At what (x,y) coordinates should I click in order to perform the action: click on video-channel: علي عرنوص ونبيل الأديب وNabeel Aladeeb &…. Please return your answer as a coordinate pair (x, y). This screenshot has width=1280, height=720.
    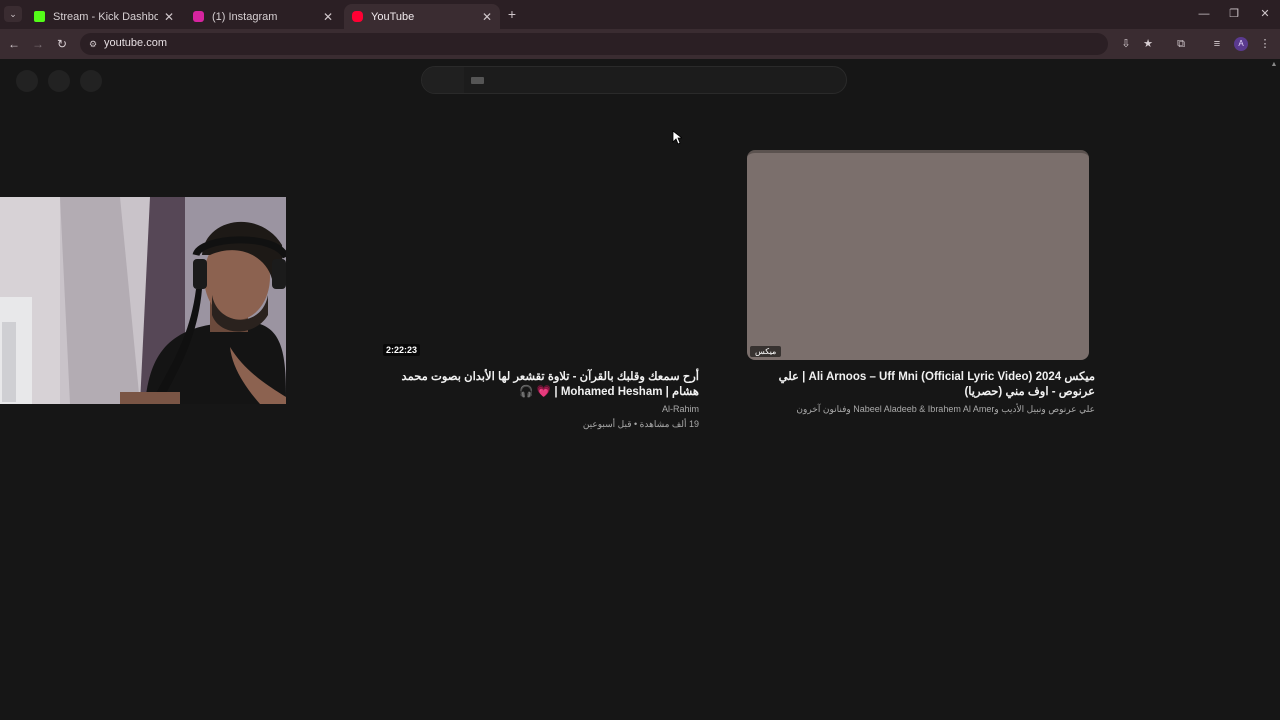
    Looking at the image, I should click on (921, 409).